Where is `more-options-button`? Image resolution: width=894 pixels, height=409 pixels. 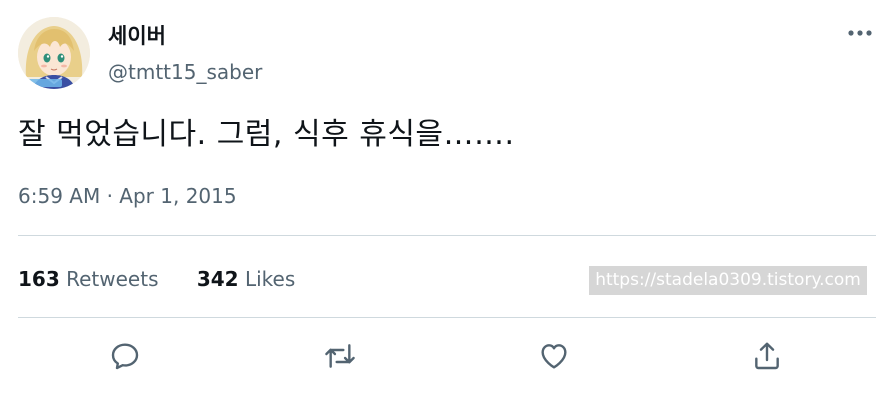 more-options-button is located at coordinates (860, 33).